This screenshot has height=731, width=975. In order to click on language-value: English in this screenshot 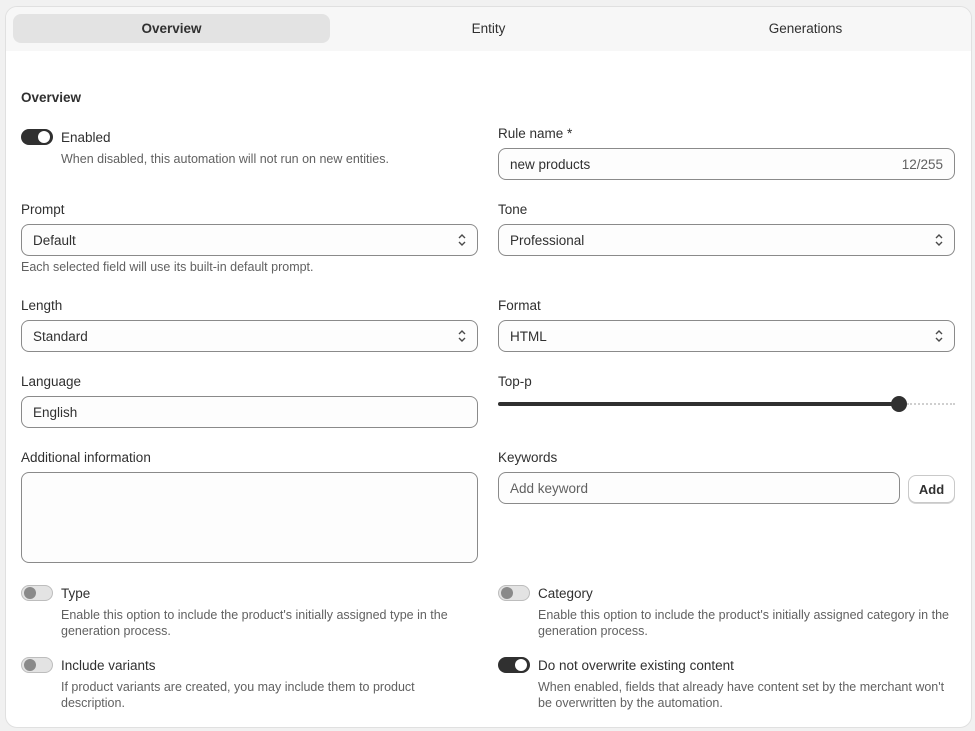, I will do `click(55, 412)`.